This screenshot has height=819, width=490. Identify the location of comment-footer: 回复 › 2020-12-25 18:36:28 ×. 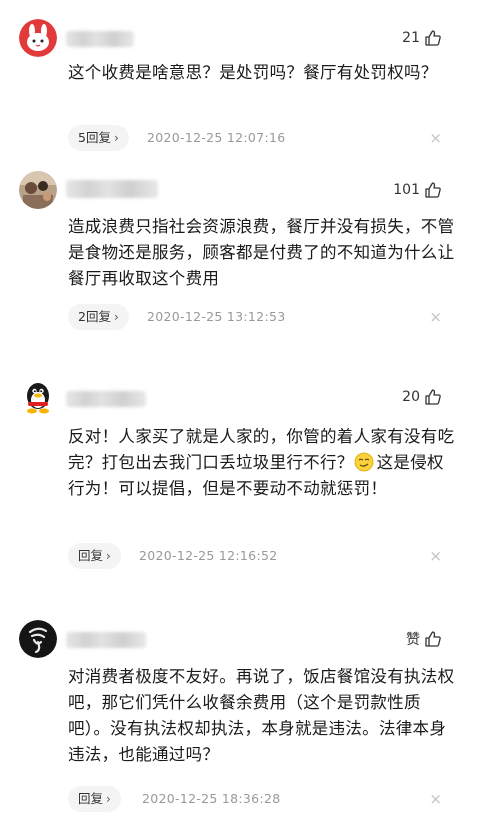
(279, 799).